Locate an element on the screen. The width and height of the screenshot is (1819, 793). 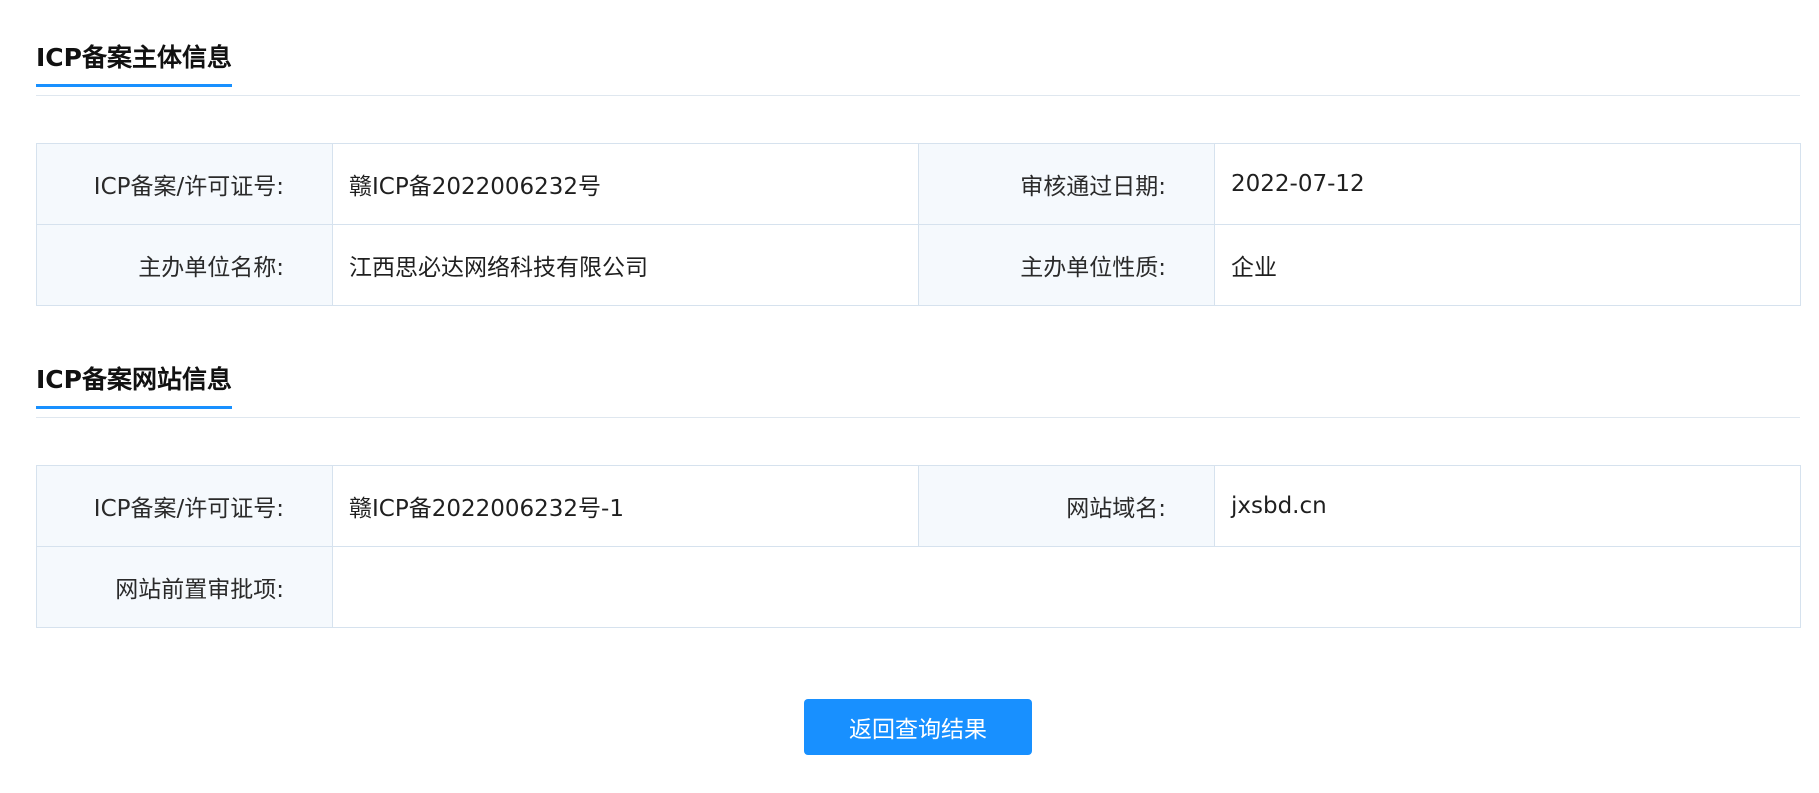
pre-approval-label: 网站前置审批项: is located at coordinates (184, 587).